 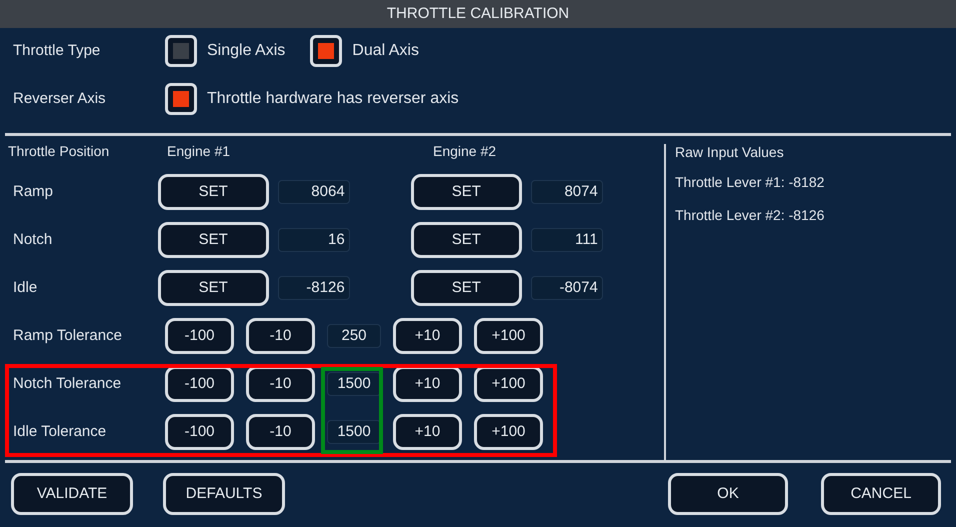 What do you see at coordinates (730, 151) in the screenshot?
I see `panel-title: Raw Input Values` at bounding box center [730, 151].